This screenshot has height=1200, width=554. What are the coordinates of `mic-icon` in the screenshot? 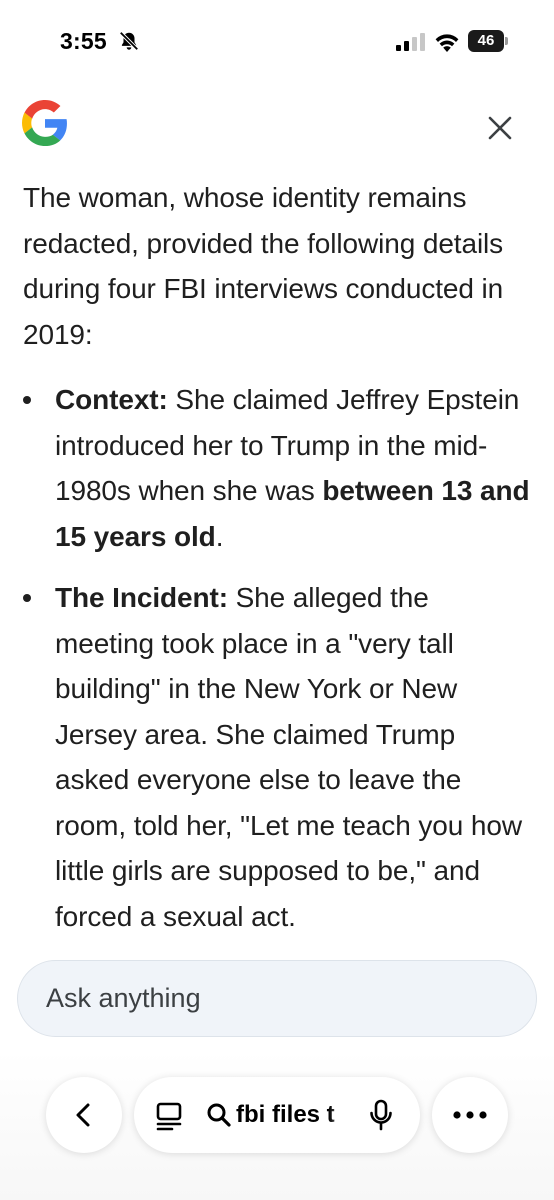 It's located at (381, 1115).